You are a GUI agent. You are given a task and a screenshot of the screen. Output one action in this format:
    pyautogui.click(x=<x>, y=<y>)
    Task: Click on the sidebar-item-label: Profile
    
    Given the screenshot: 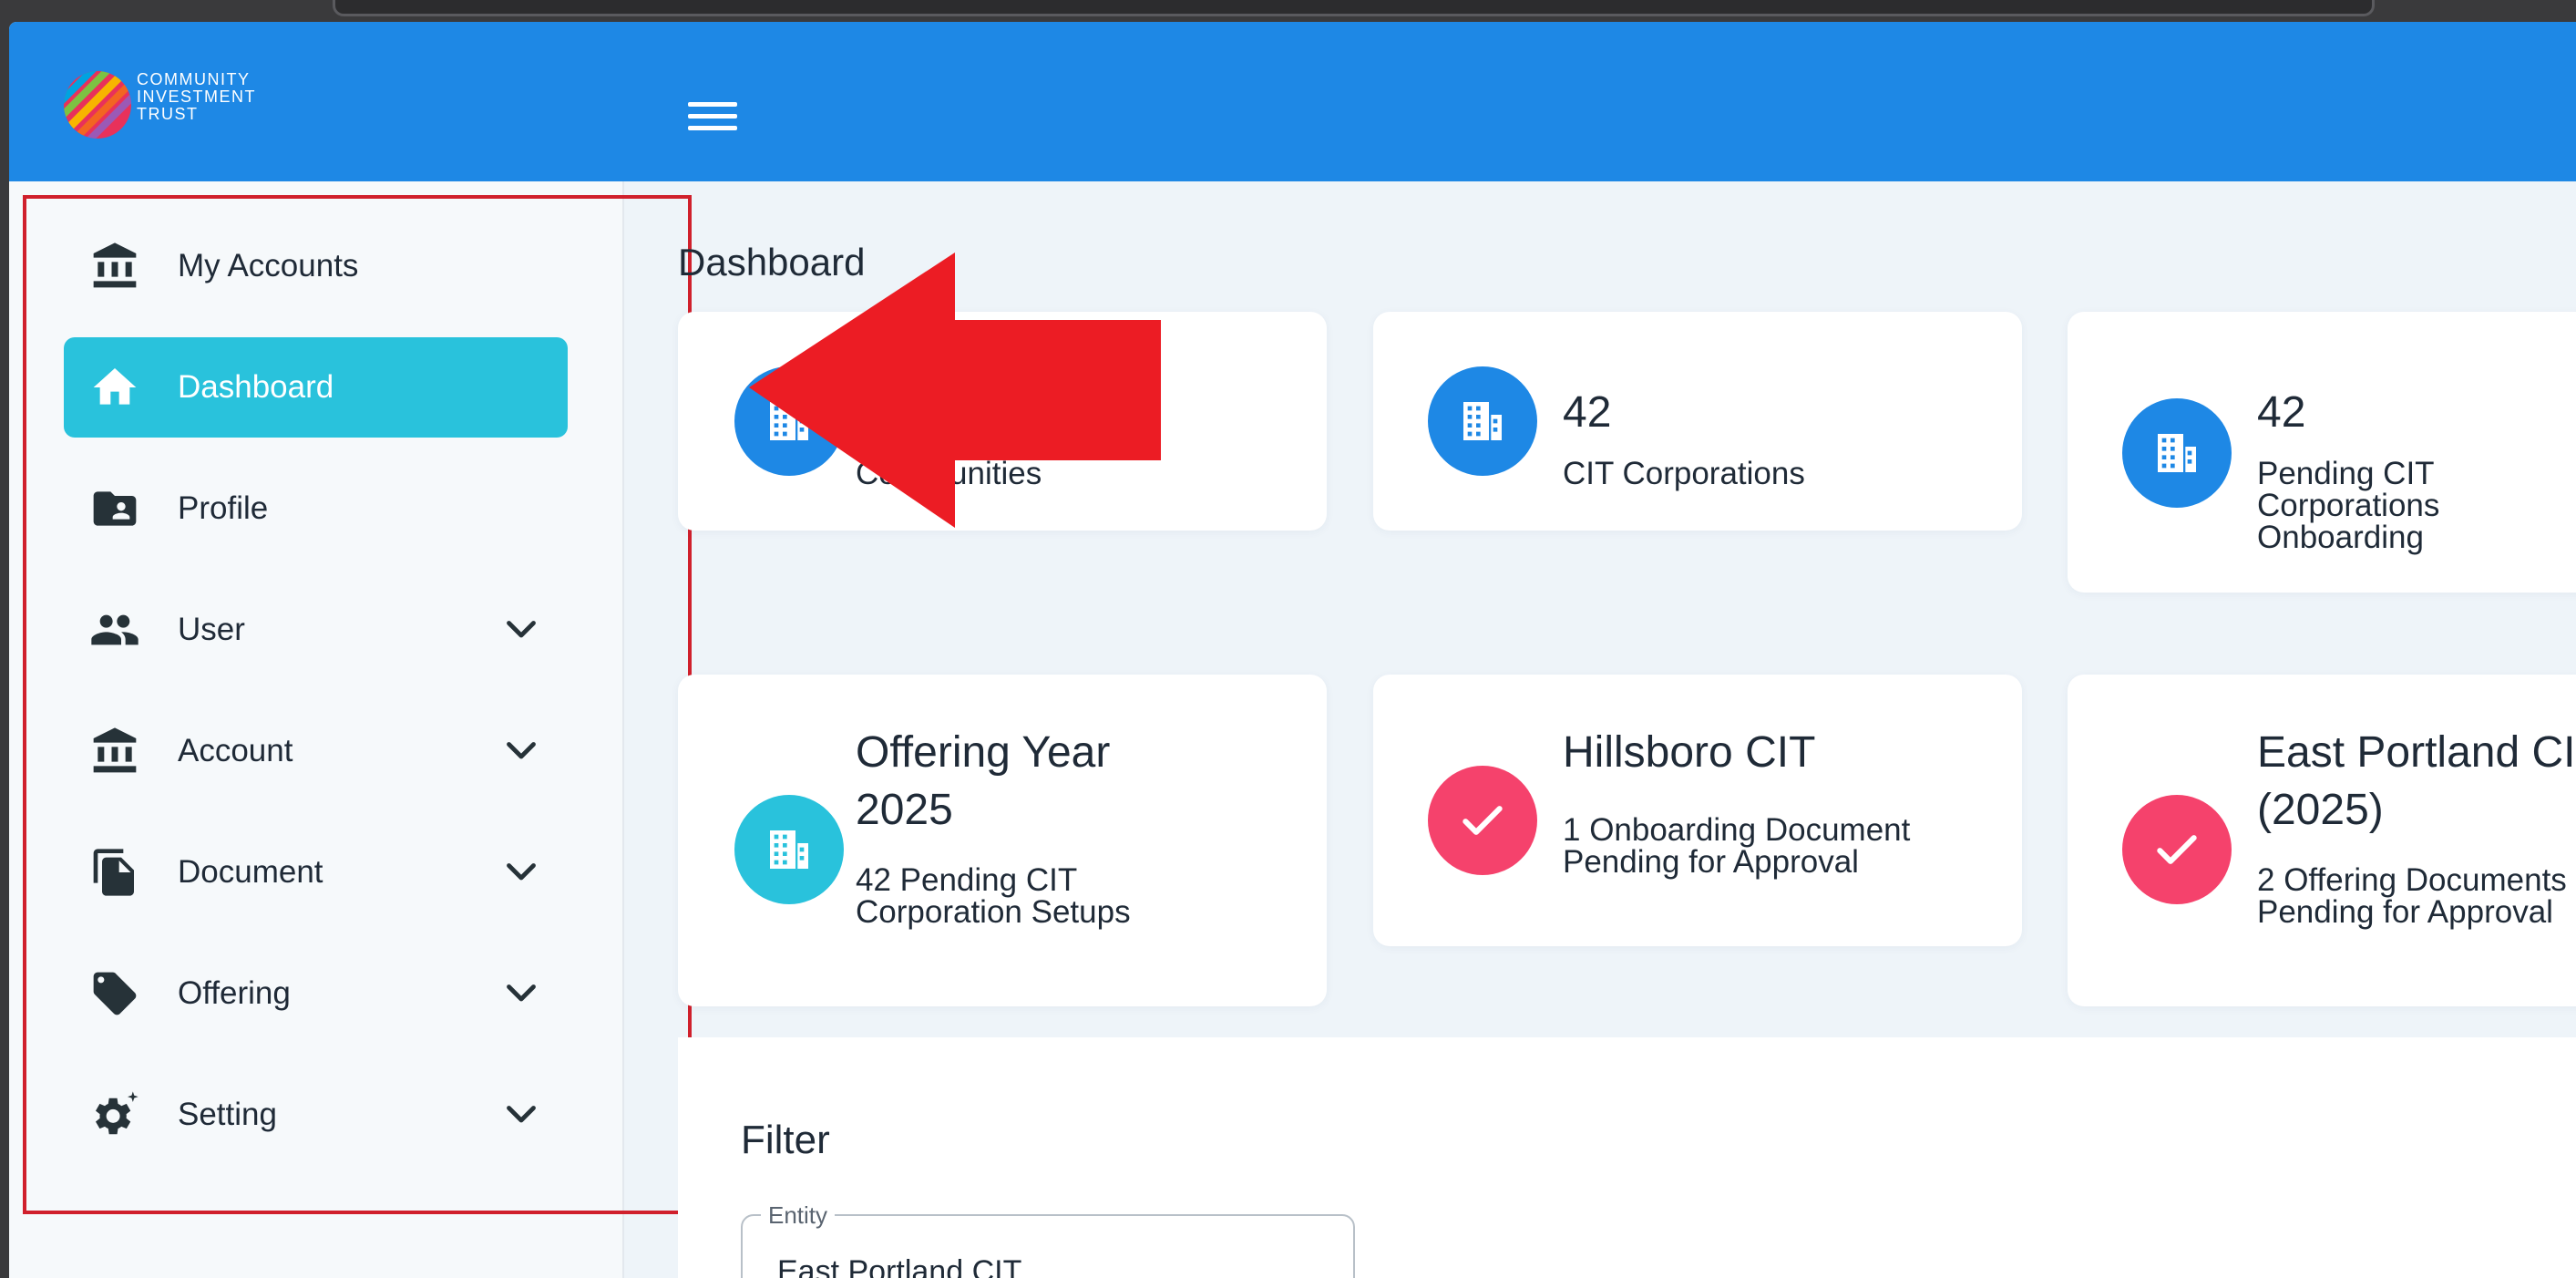 What is the action you would take?
    pyautogui.click(x=224, y=508)
    